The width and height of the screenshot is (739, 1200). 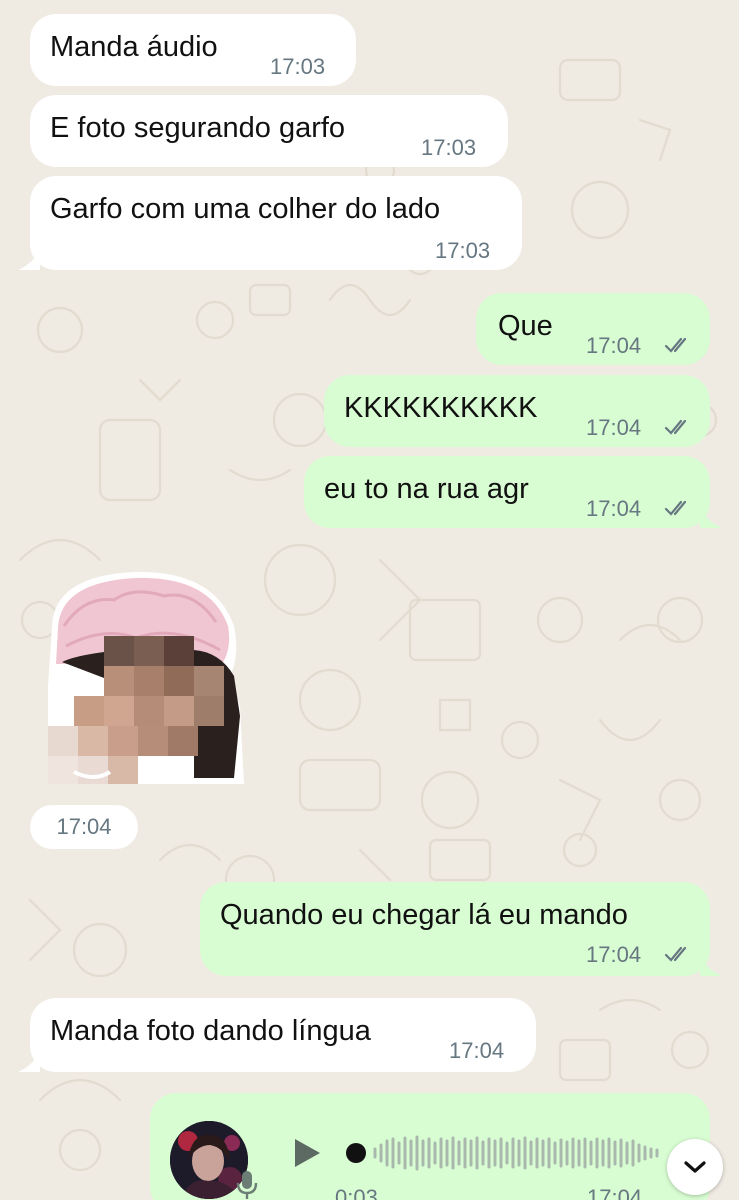 What do you see at coordinates (593, 329) in the screenshot?
I see `message-bubble-outgoing: Que 17:04` at bounding box center [593, 329].